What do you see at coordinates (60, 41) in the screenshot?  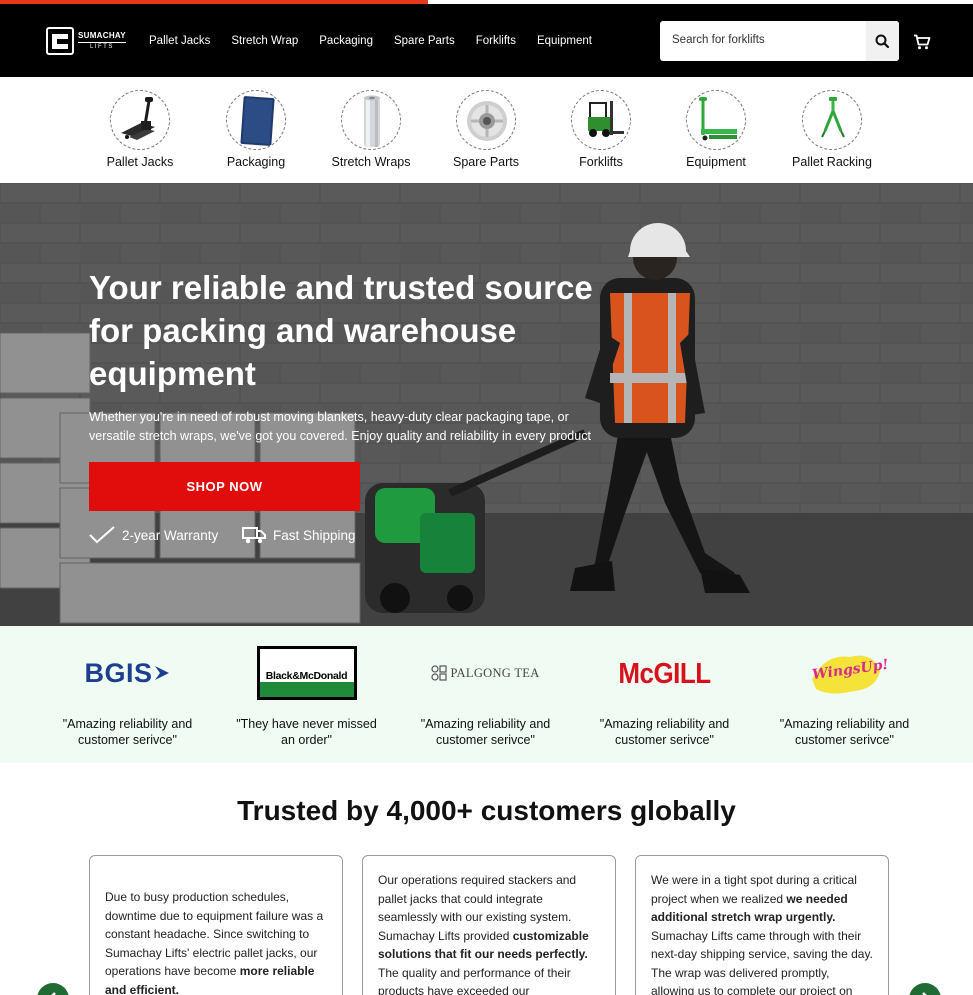 I see `logo-mark-icon` at bounding box center [60, 41].